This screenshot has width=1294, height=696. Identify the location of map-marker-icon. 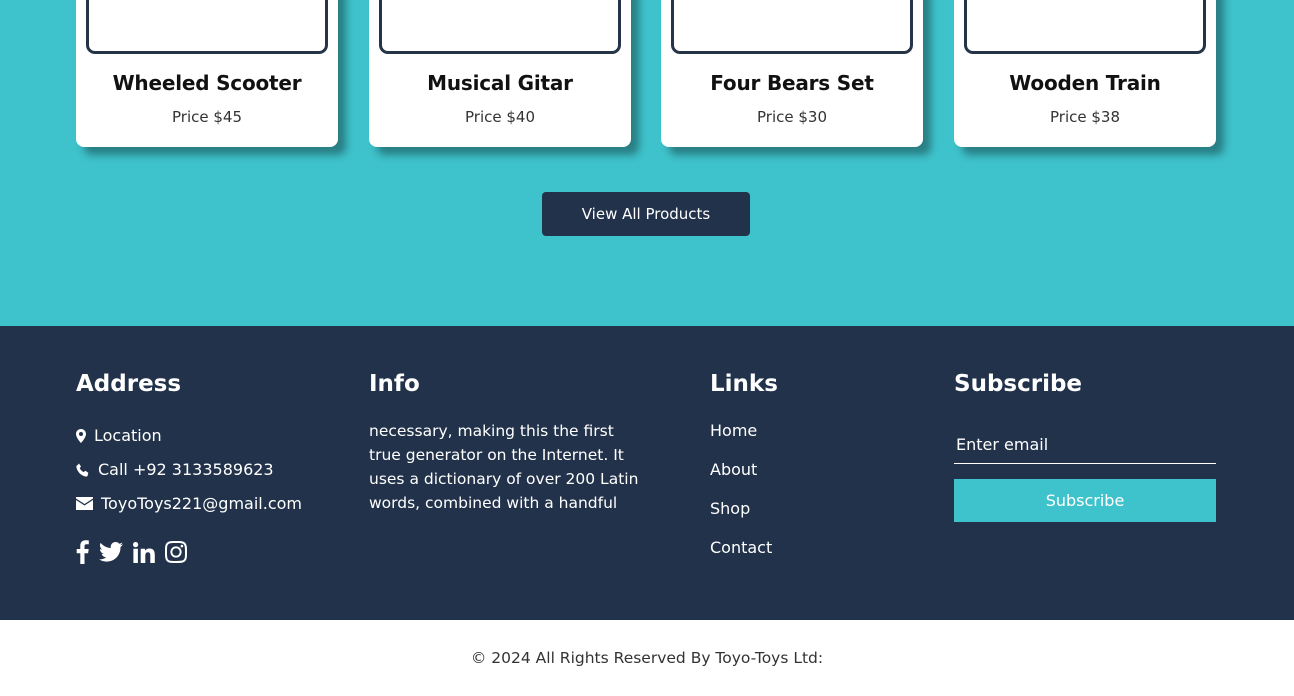
(81, 435).